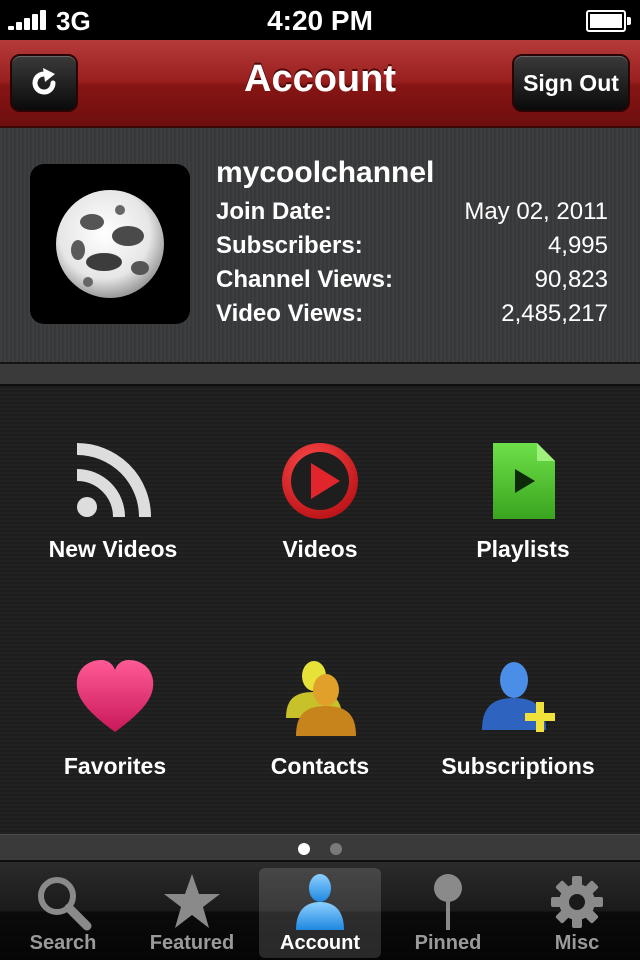 The width and height of the screenshot is (640, 960). Describe the element at coordinates (412, 317) in the screenshot. I see `video-views-row: Video Views: 2,485,217` at that location.